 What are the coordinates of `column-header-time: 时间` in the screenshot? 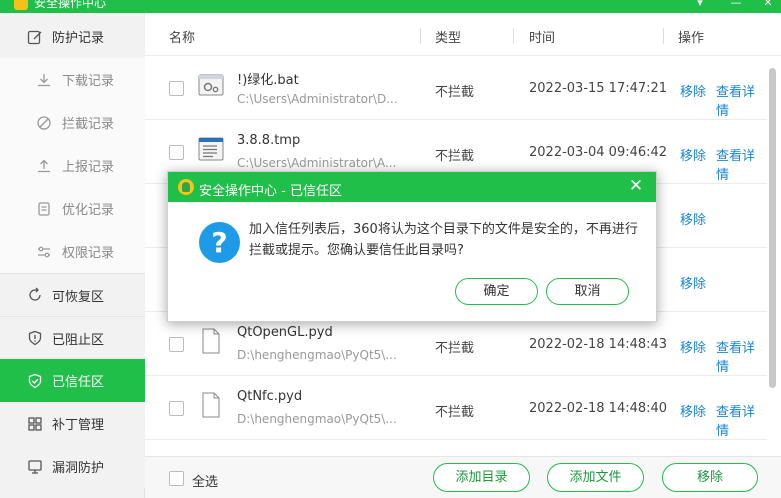 It's located at (542, 36).